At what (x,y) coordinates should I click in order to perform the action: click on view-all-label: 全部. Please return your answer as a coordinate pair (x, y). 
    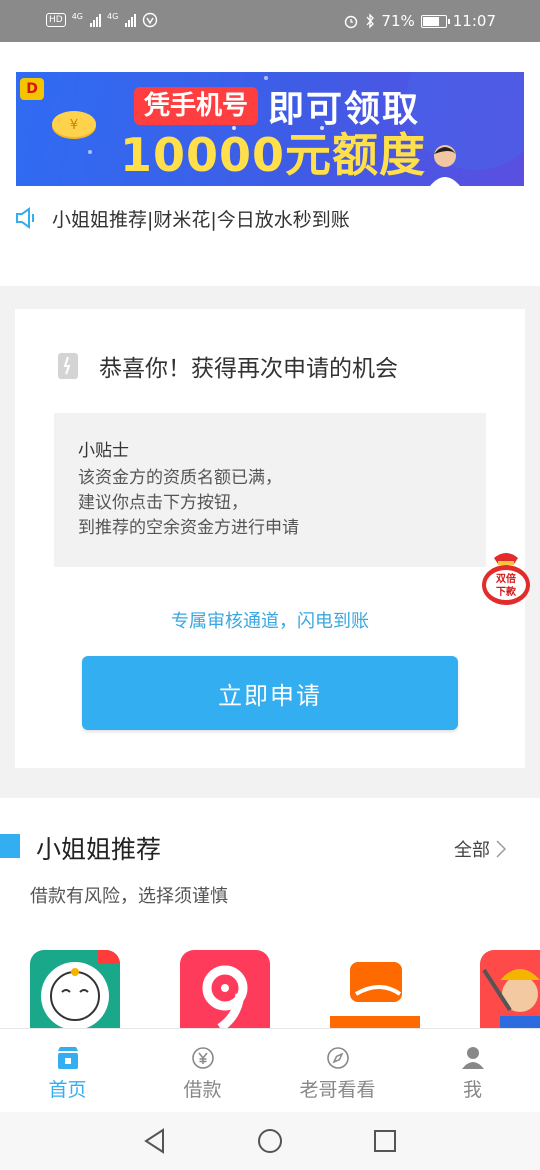
    Looking at the image, I should click on (472, 850).